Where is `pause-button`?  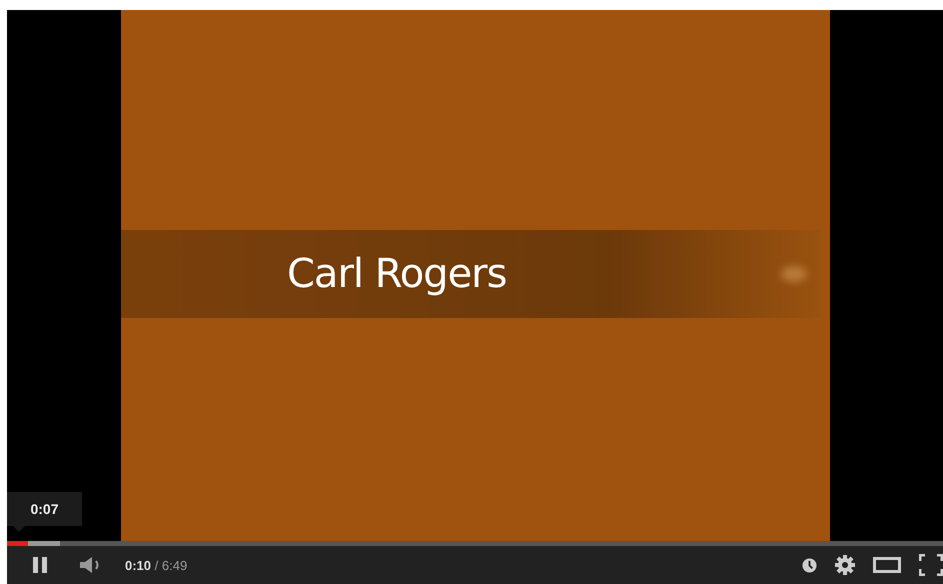 pause-button is located at coordinates (40, 565).